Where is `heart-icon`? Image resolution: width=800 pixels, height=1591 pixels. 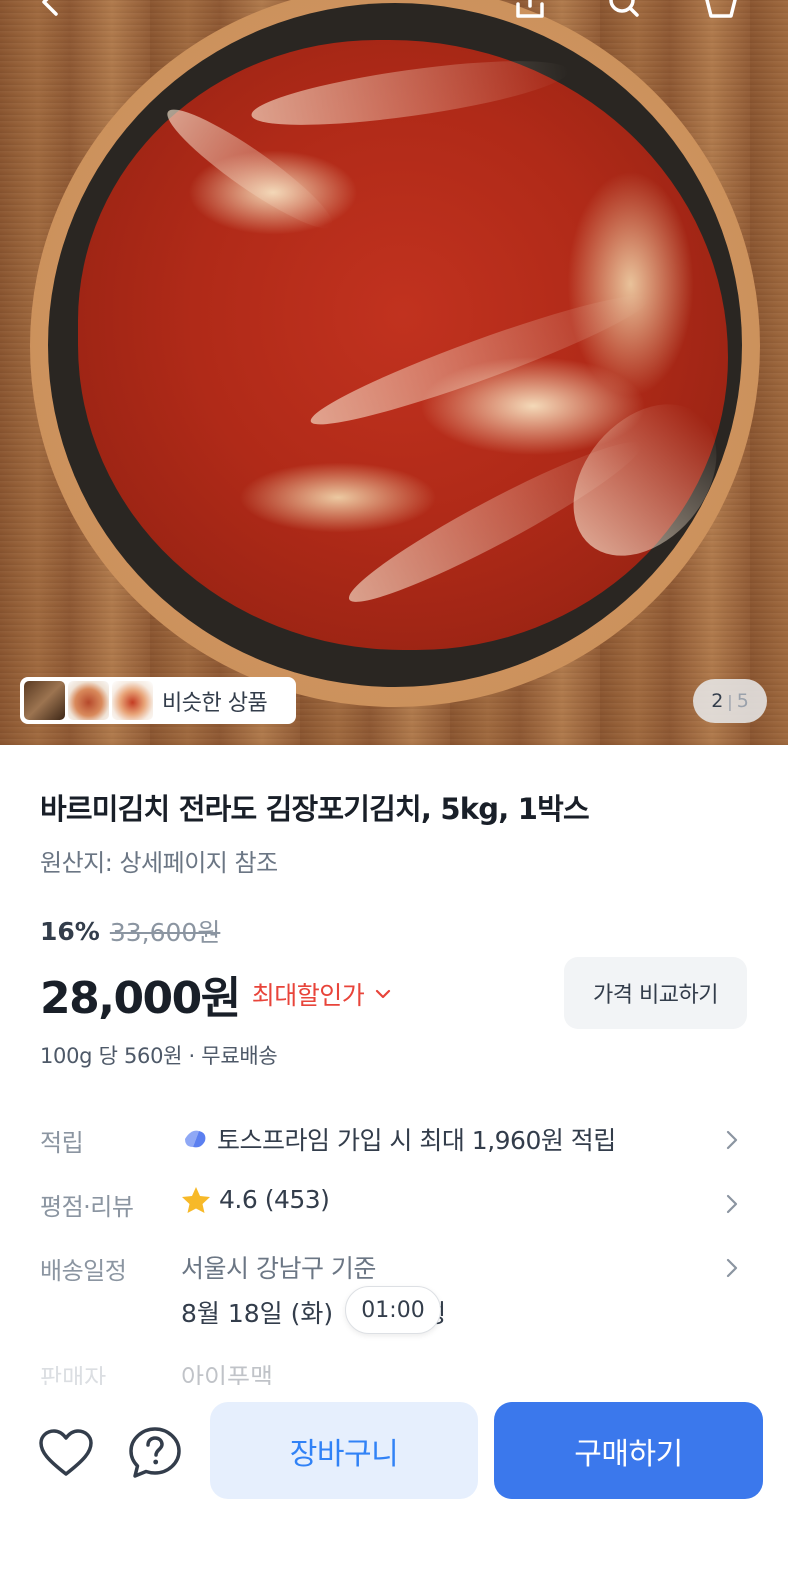 heart-icon is located at coordinates (66, 1452).